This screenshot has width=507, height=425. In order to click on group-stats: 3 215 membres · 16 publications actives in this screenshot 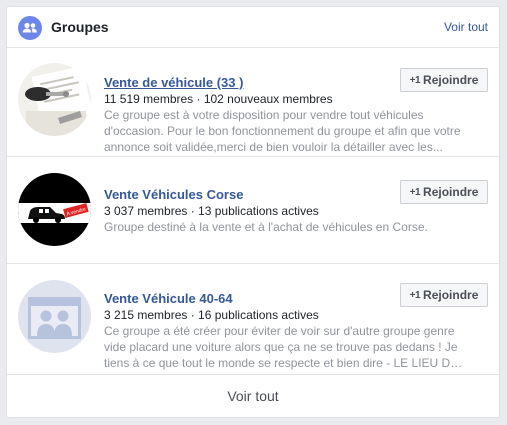, I will do `click(211, 315)`.